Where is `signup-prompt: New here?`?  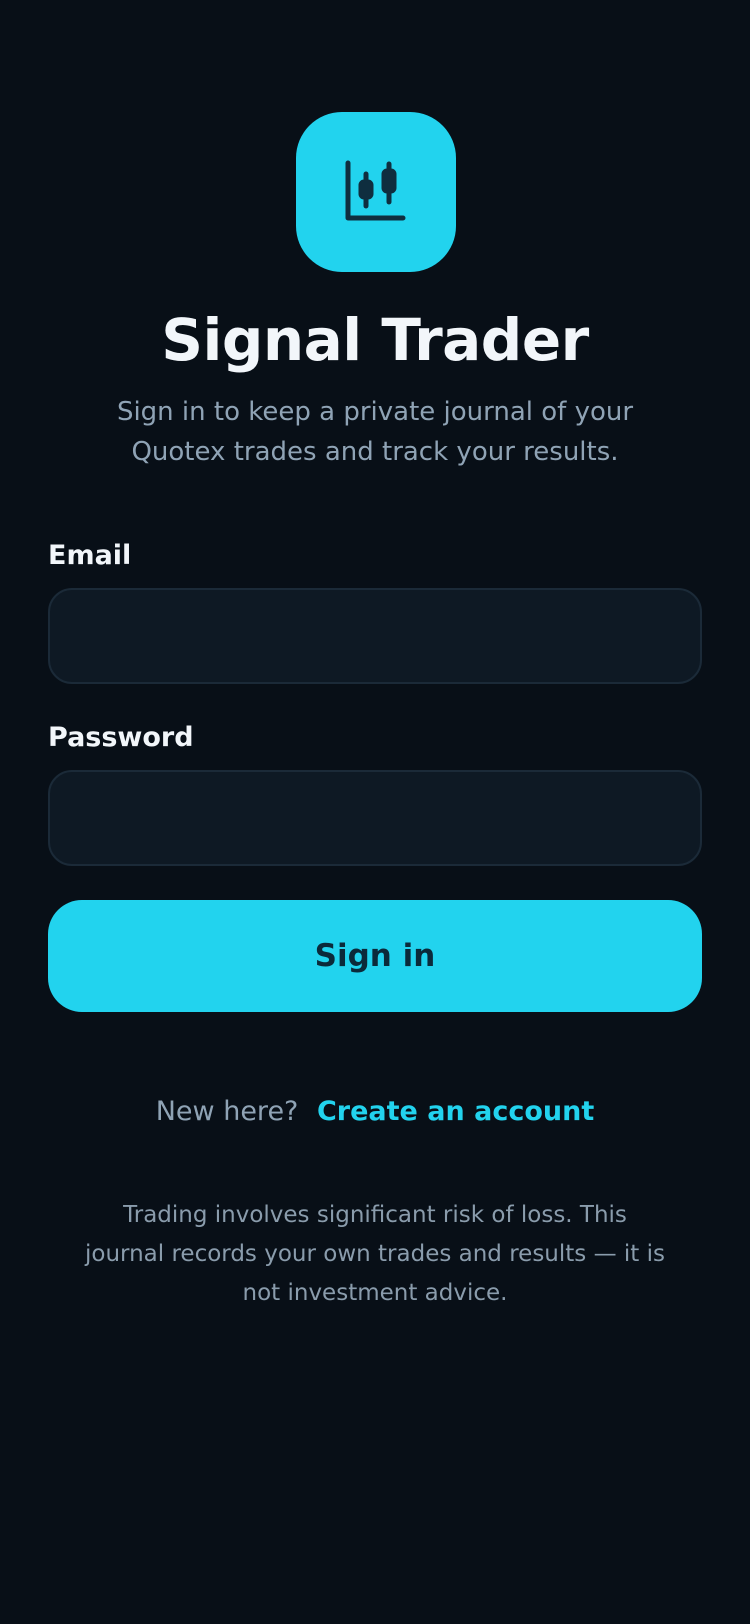
signup-prompt: New here? is located at coordinates (227, 1111).